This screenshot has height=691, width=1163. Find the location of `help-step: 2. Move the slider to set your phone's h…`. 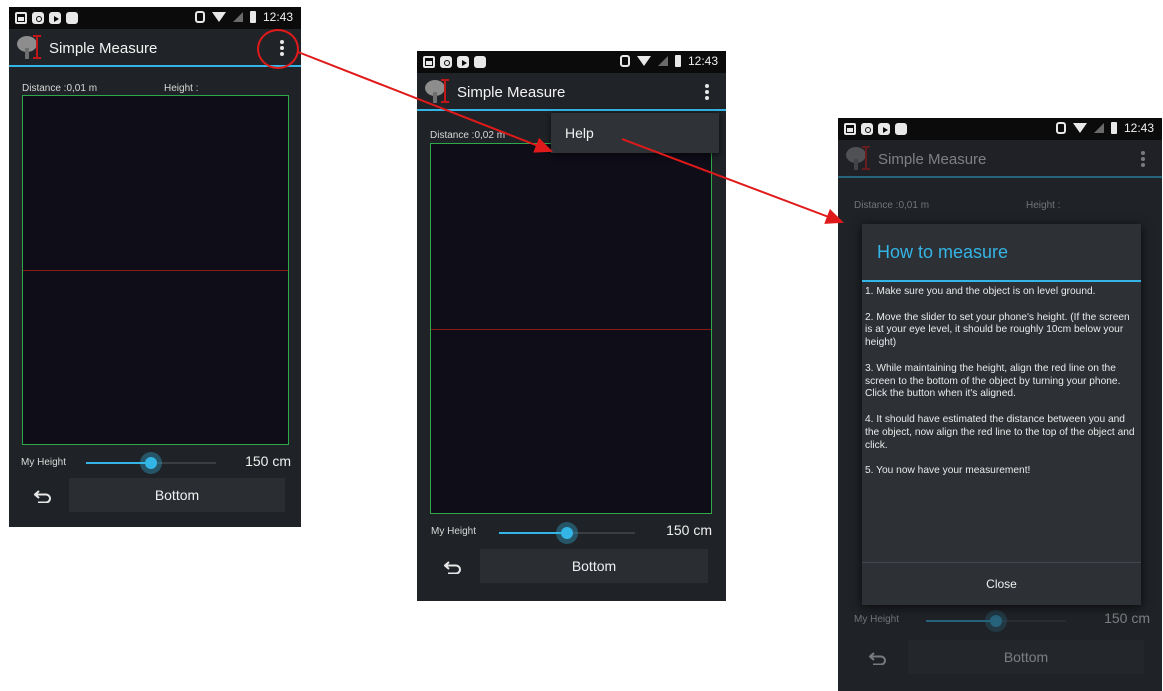

help-step: 2. Move the slider to set your phone's h… is located at coordinates (997, 330).